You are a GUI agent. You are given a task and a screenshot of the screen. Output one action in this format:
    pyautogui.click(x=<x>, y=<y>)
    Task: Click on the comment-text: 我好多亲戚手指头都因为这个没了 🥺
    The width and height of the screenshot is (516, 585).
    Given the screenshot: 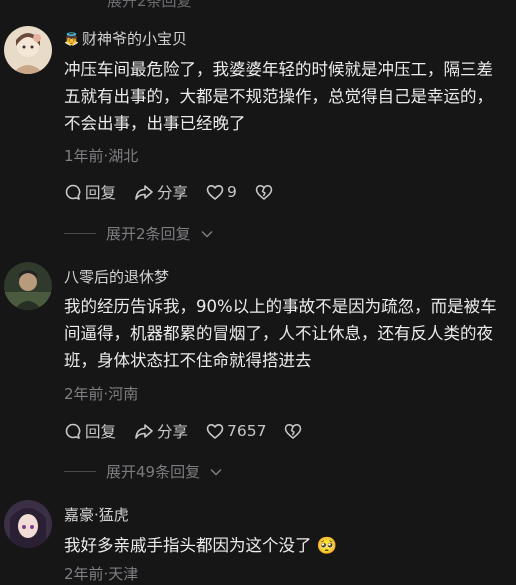 What is the action you would take?
    pyautogui.click(x=201, y=545)
    